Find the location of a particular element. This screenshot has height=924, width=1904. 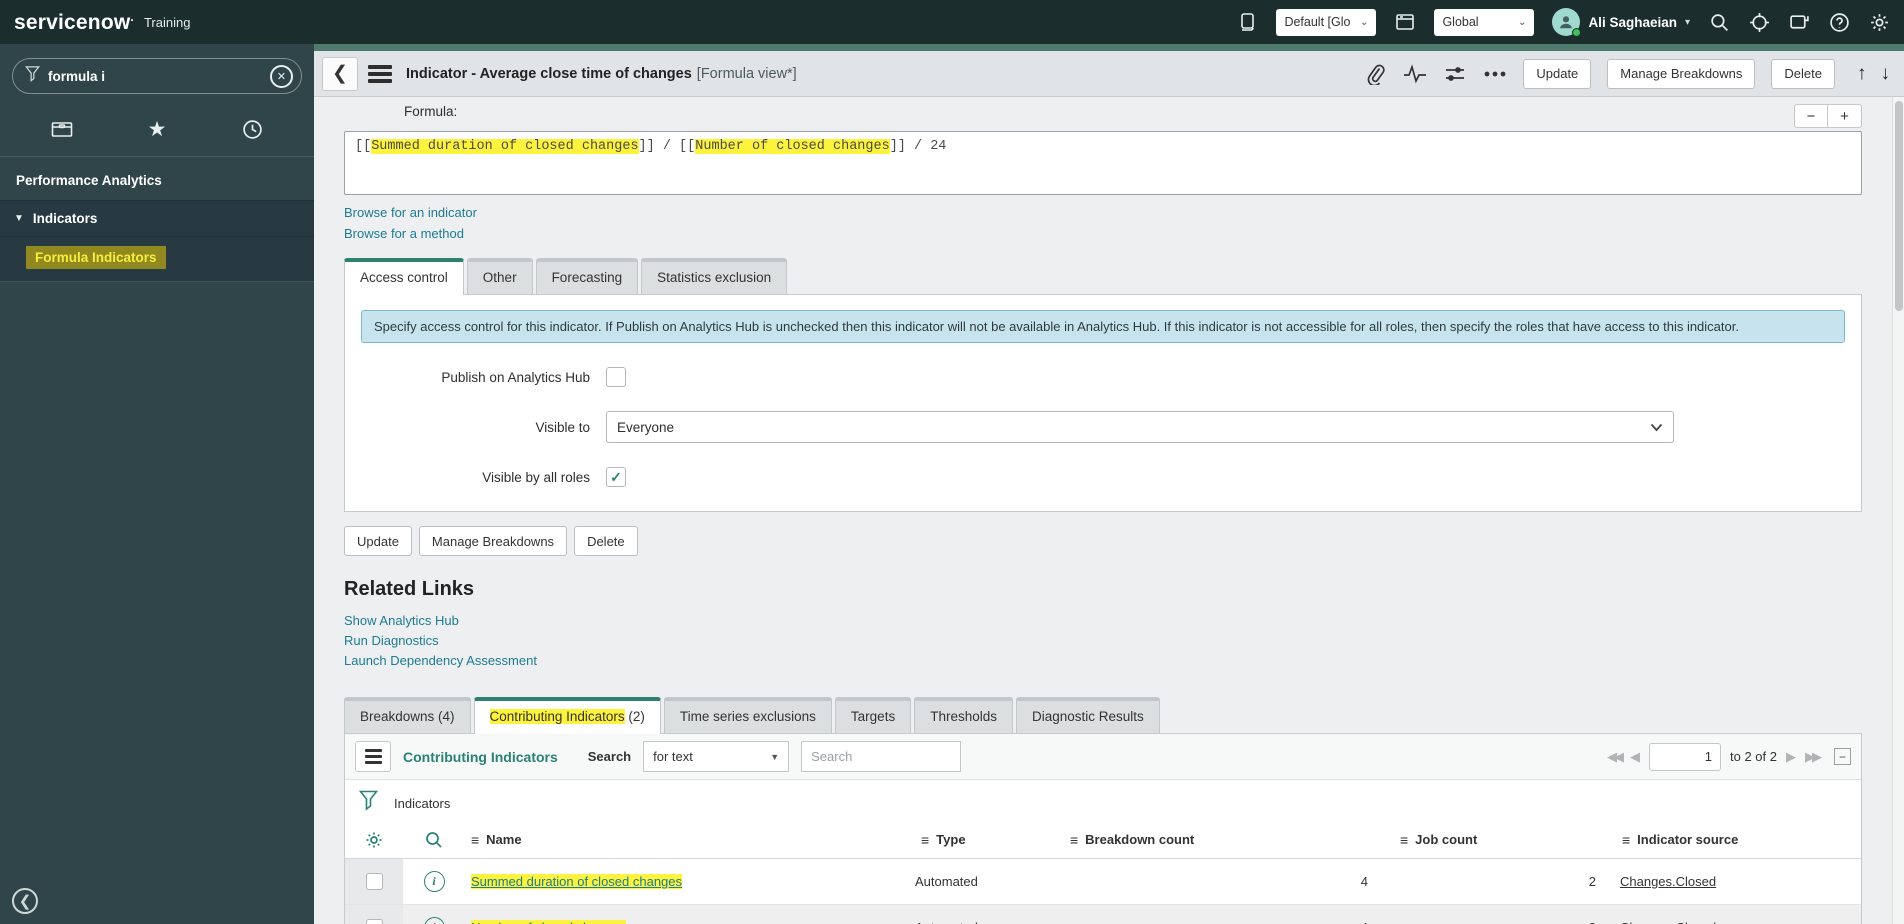

back-button: ❮ is located at coordinates (340, 73).